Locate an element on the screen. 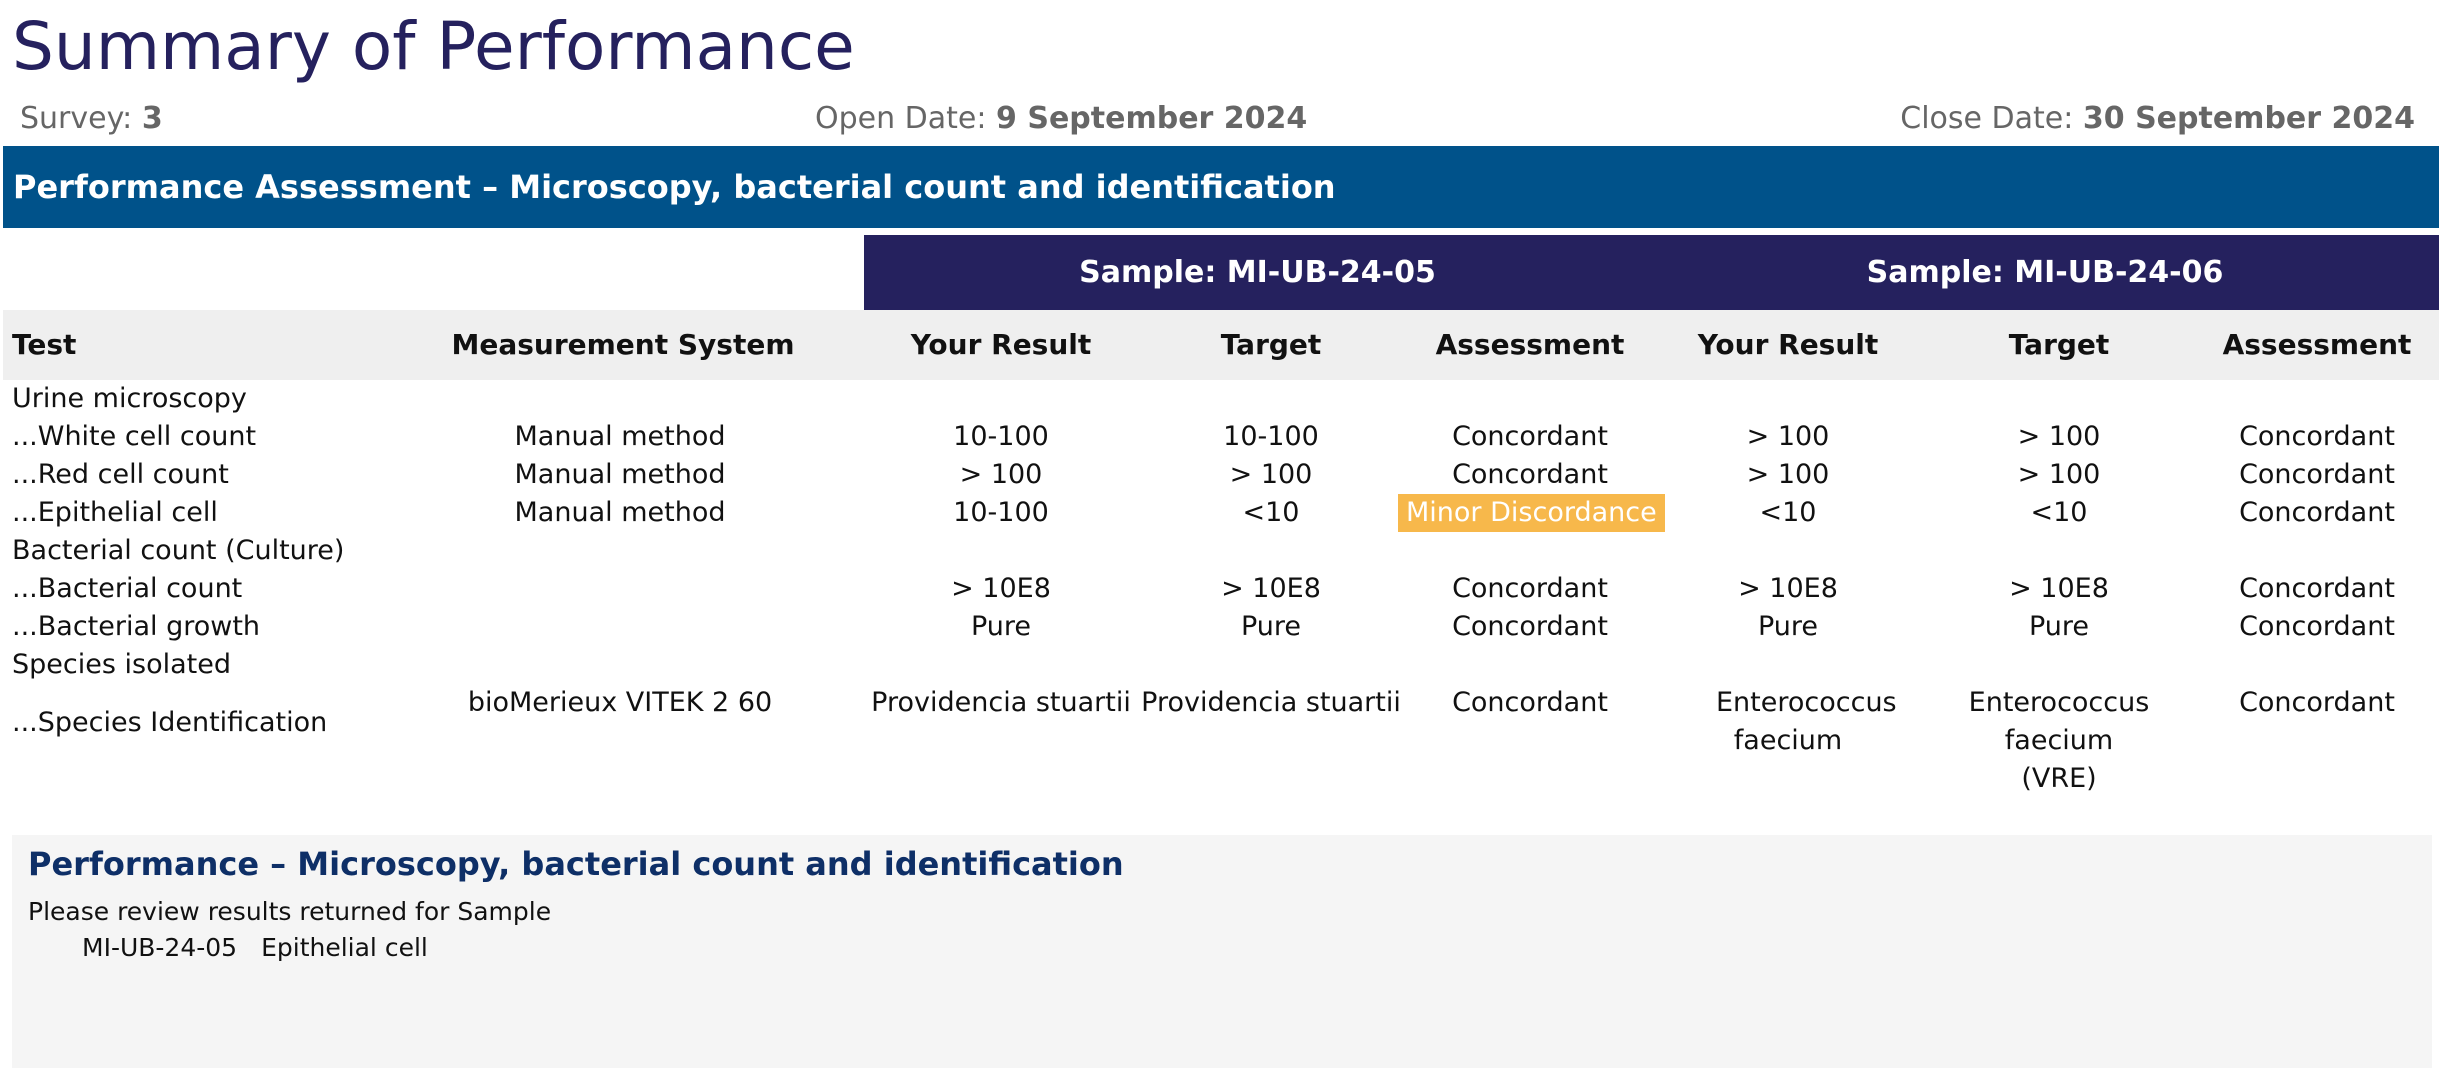 This screenshot has height=1068, width=2439. col-test: Test is located at coordinates (44, 344).